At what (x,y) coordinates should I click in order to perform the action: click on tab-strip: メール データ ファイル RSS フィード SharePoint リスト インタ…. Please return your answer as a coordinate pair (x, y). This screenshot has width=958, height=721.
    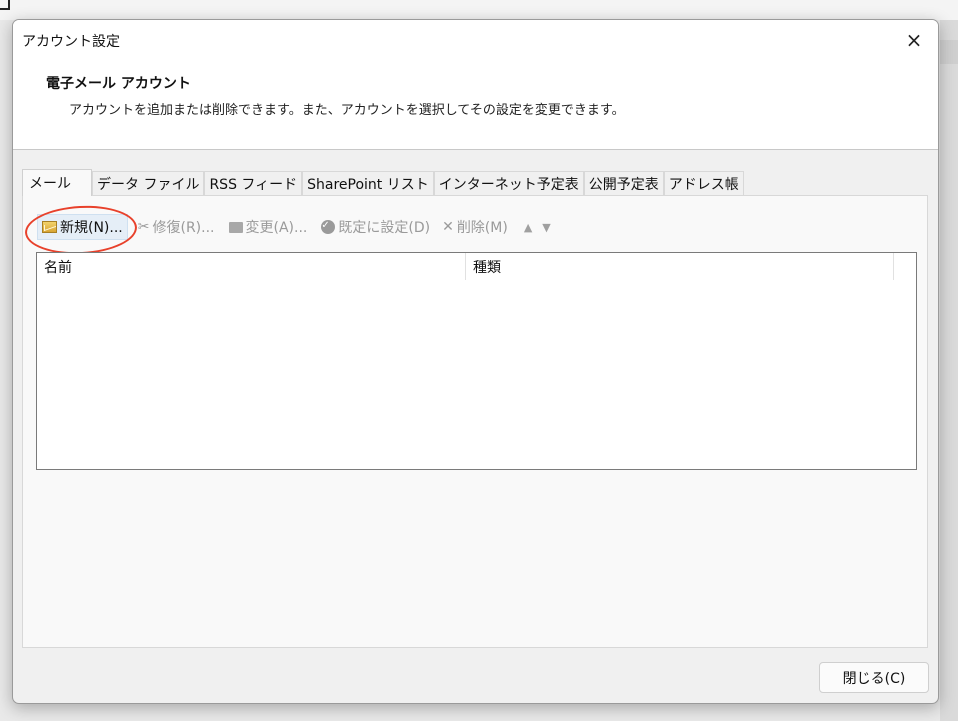
    Looking at the image, I should click on (383, 182).